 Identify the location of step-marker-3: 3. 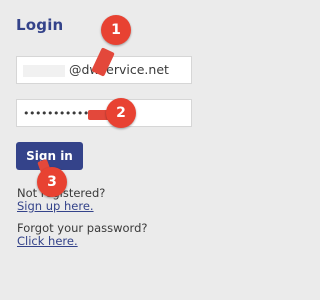
(52, 179).